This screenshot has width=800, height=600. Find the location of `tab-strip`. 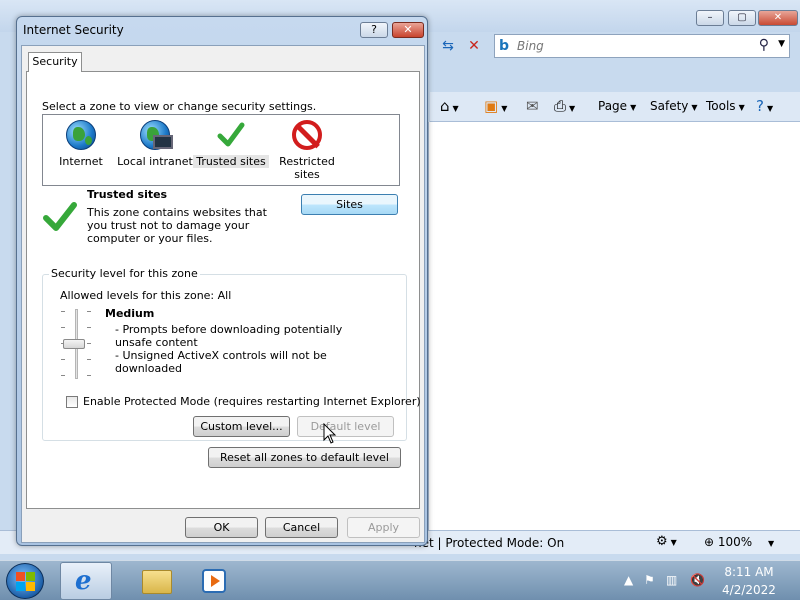

tab-strip is located at coordinates (615, 75).